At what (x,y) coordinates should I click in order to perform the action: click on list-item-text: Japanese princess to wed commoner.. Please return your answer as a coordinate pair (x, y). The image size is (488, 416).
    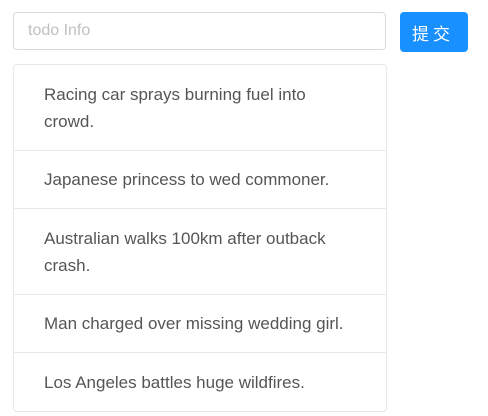
    Looking at the image, I should click on (187, 179).